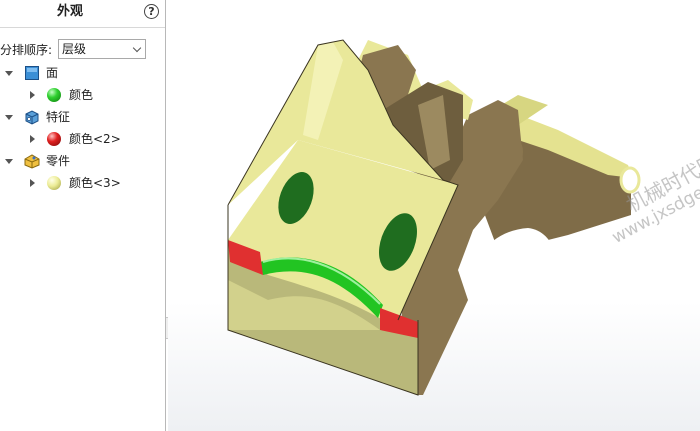 Image resolution: width=700 pixels, height=431 pixels. I want to click on chevron-down-icon, so click(137, 48).